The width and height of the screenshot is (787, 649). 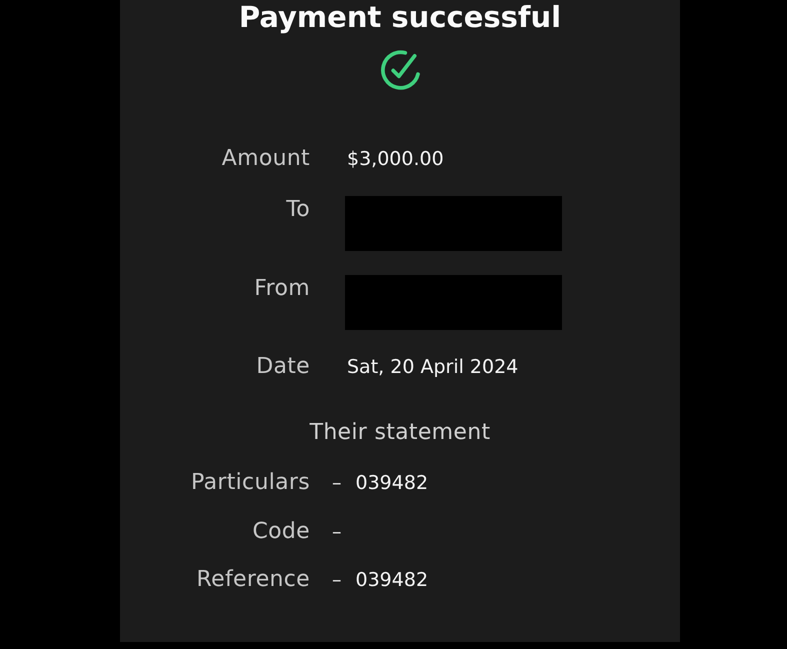 I want to click on field-label: Code, so click(x=280, y=531).